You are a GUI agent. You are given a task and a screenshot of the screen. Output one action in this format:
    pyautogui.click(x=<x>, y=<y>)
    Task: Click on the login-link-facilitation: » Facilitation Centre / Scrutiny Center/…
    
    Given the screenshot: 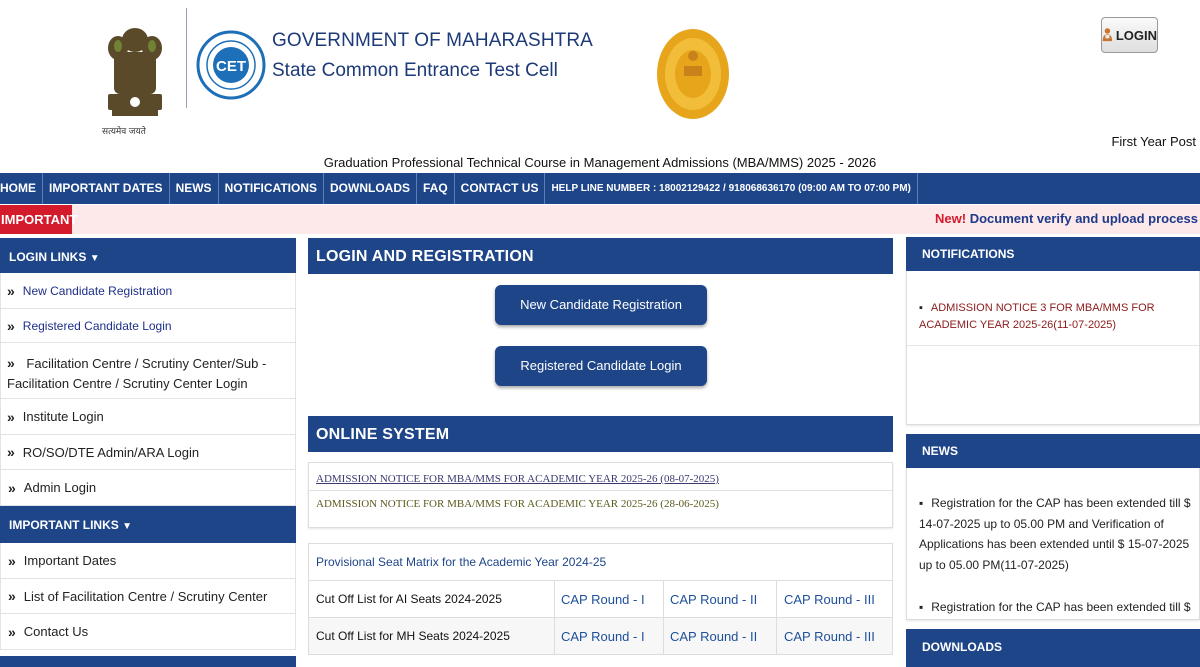 What is the action you would take?
    pyautogui.click(x=148, y=371)
    